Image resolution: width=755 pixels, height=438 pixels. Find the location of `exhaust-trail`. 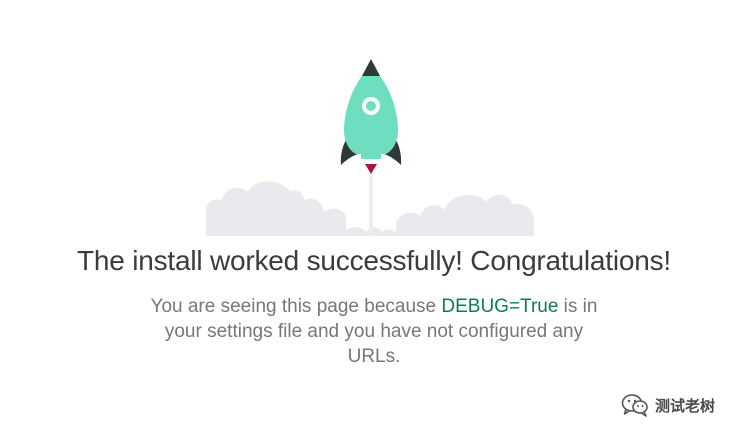

exhaust-trail is located at coordinates (371, 205).